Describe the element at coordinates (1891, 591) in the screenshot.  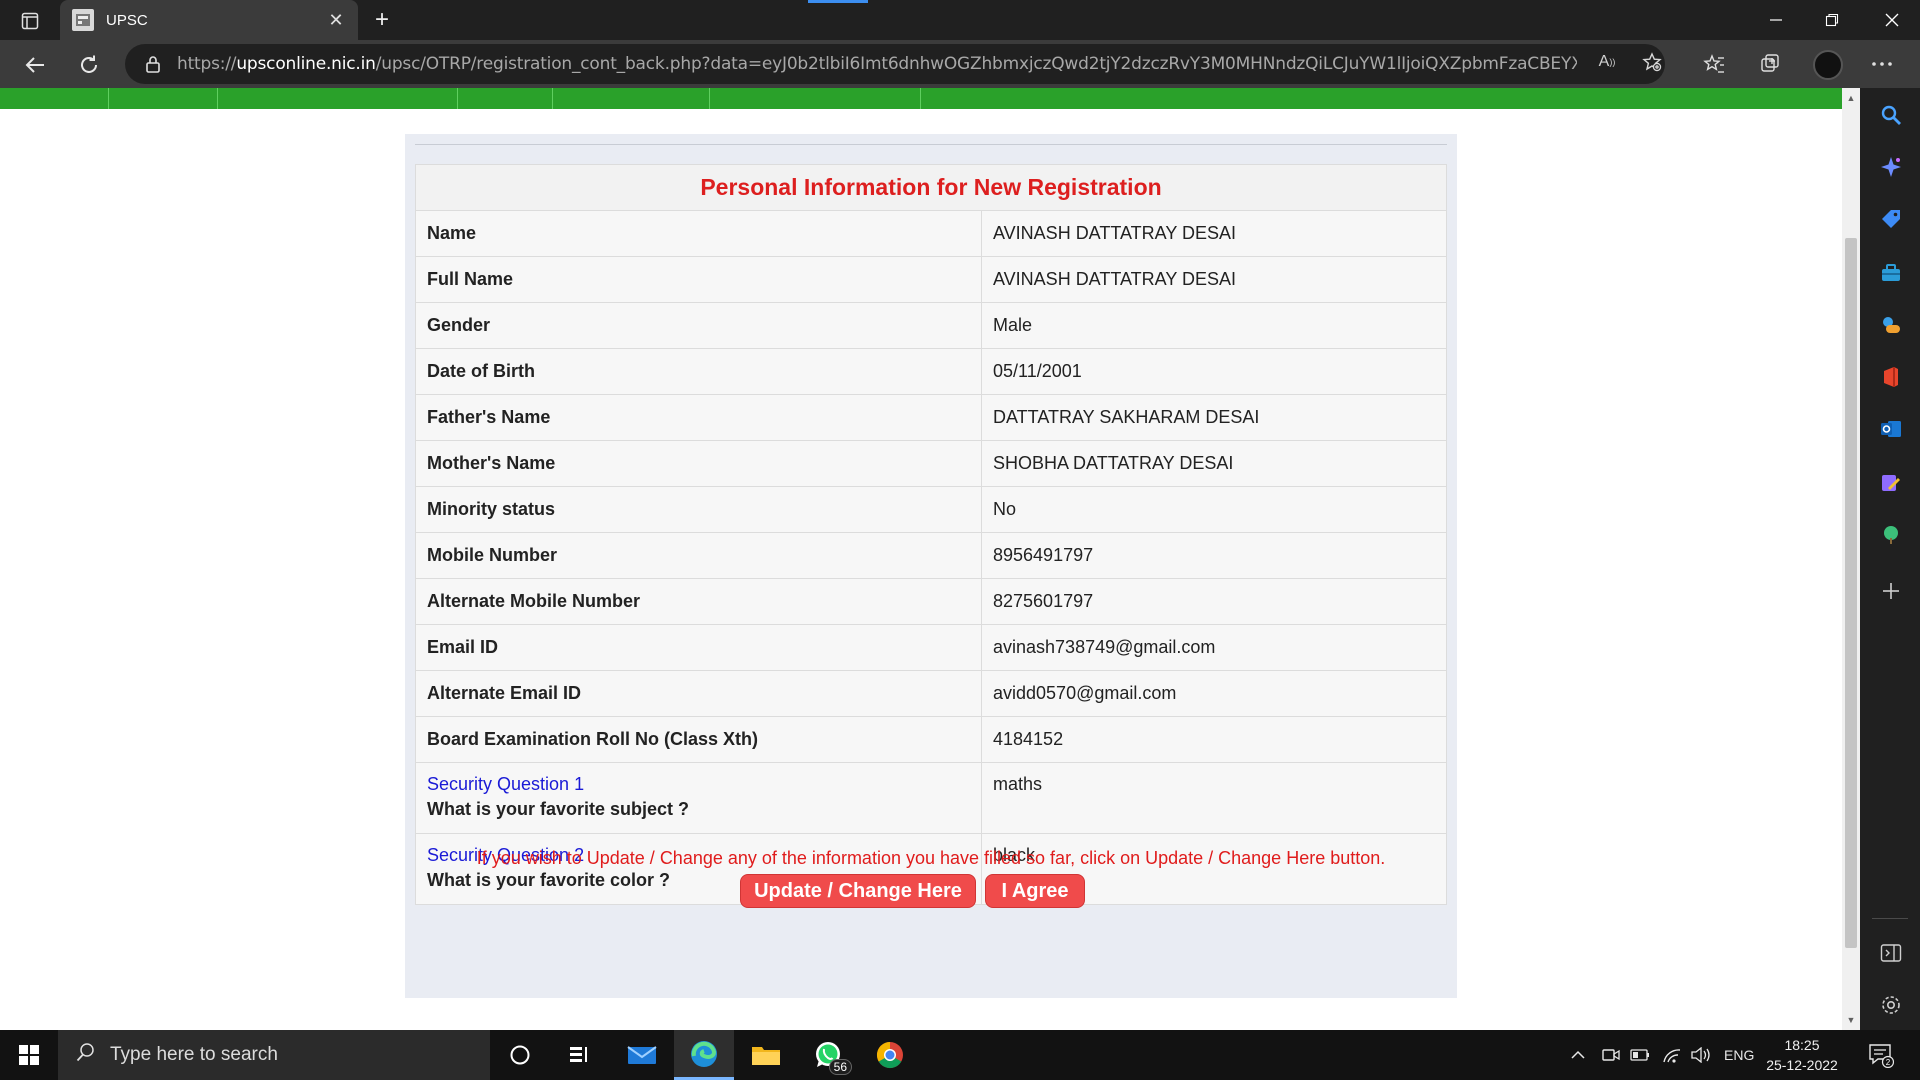
I see `add-sidebar-item-icon` at that location.